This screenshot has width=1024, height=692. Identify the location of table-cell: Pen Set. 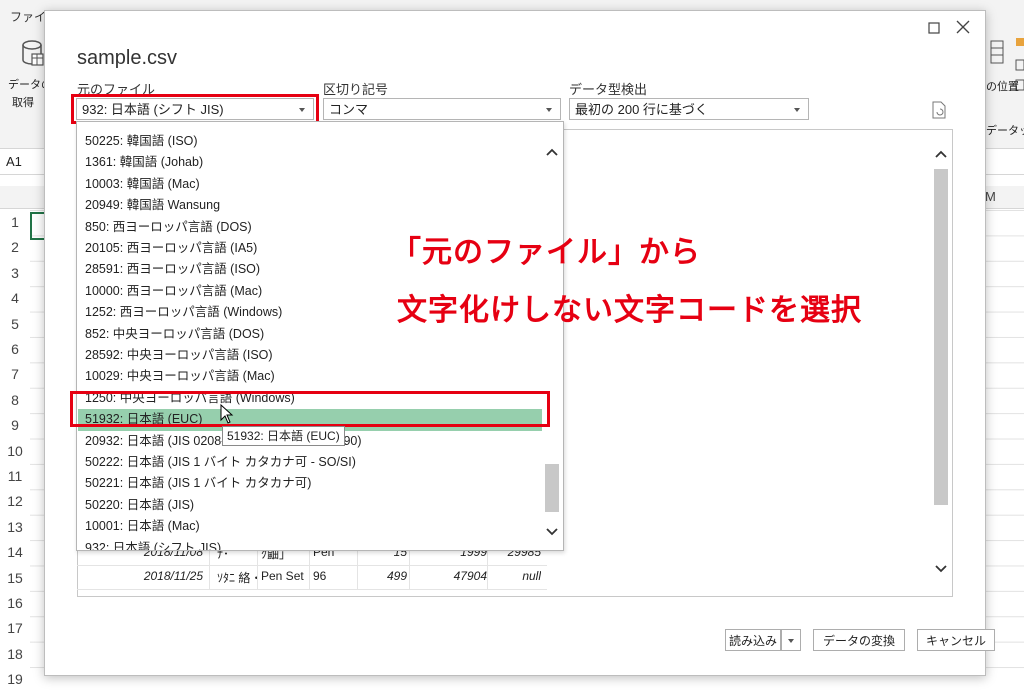
(282, 576).